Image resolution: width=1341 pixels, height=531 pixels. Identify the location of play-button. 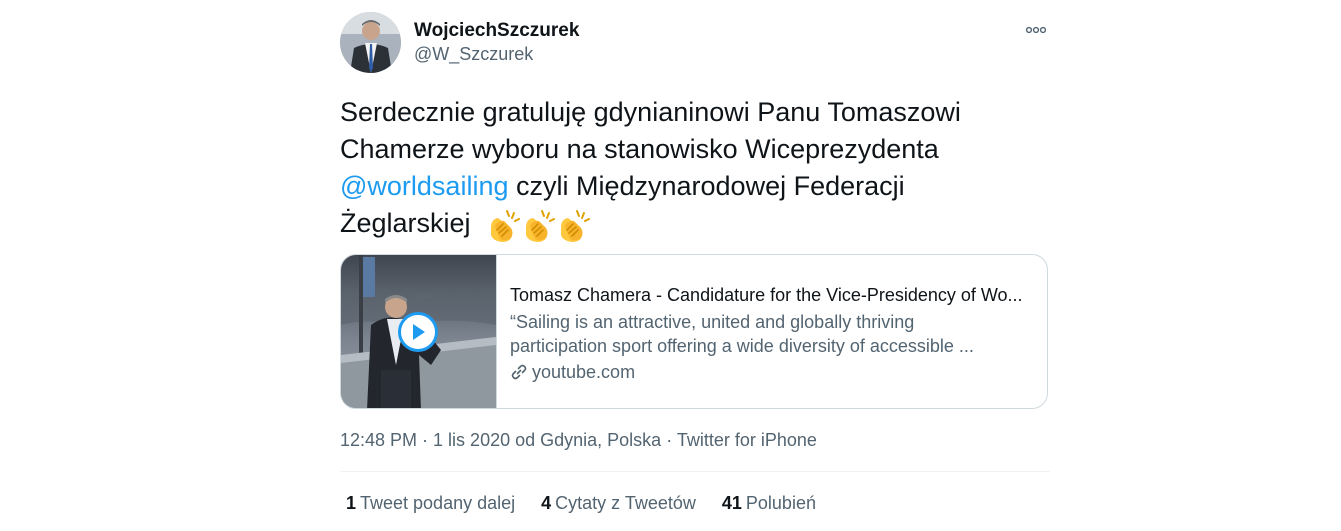
(418, 332).